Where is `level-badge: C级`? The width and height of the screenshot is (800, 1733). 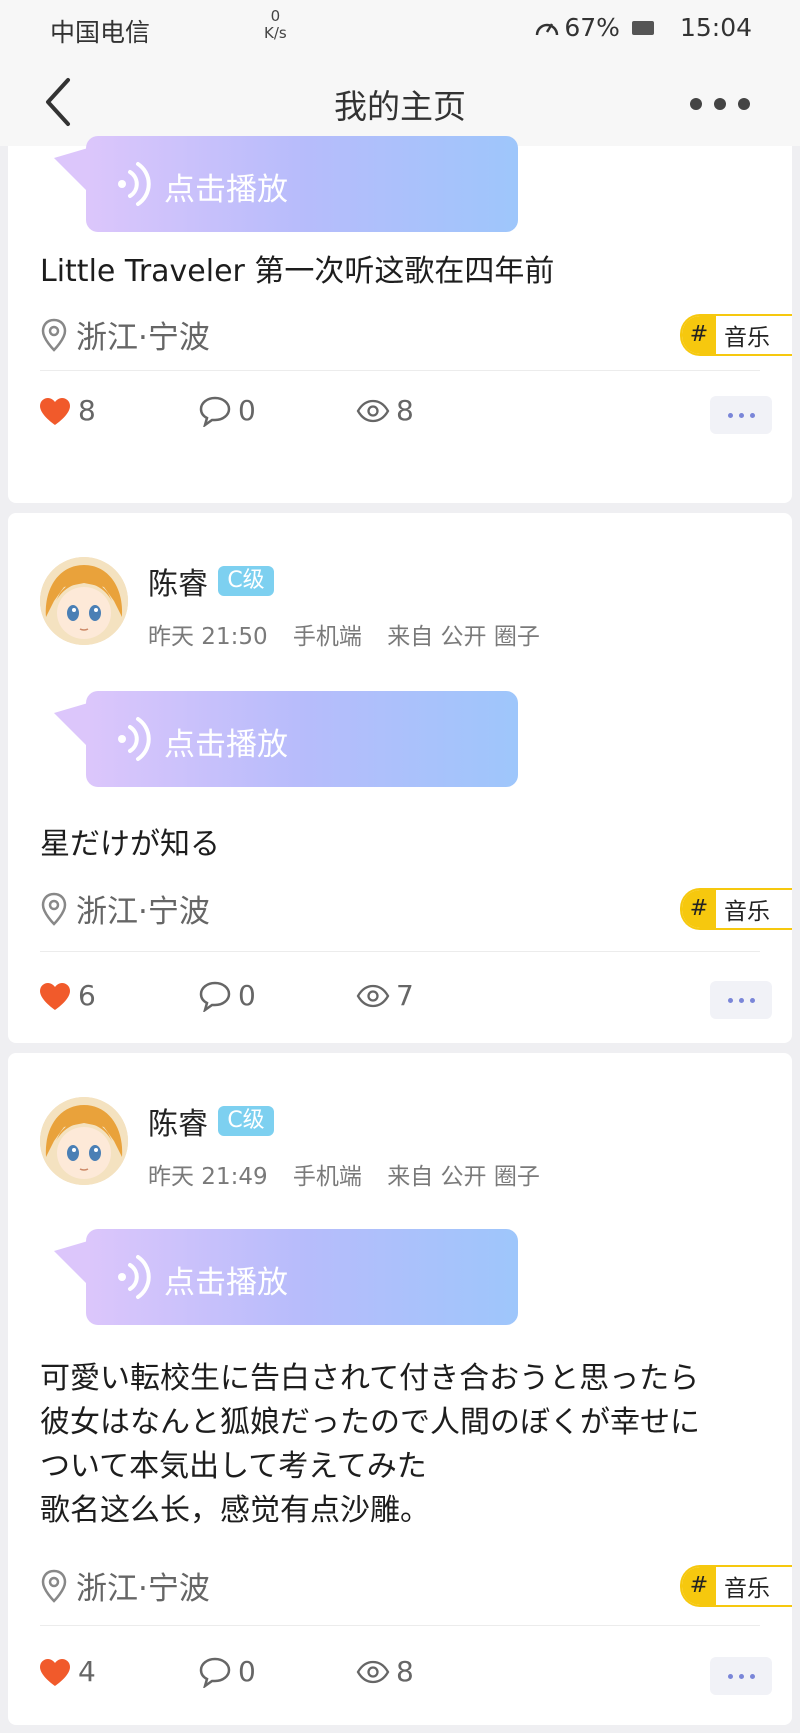
level-badge: C级 is located at coordinates (246, 1121).